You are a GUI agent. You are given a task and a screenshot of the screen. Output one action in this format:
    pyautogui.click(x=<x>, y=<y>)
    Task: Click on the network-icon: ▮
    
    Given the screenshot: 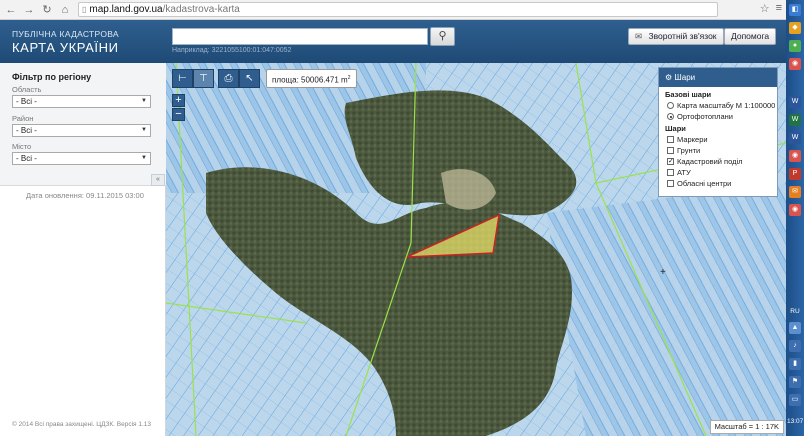 What is the action you would take?
    pyautogui.click(x=795, y=364)
    